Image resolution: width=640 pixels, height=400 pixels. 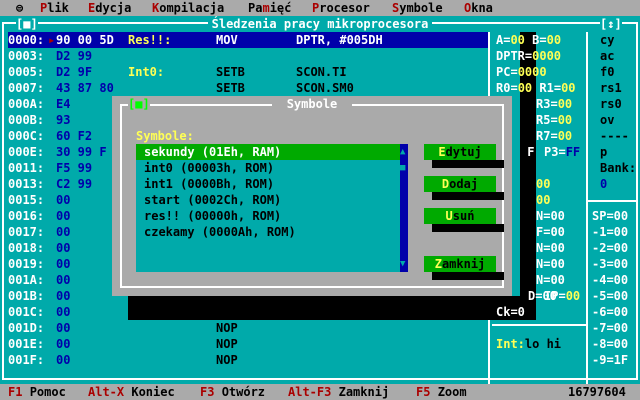 What do you see at coordinates (26, 152) in the screenshot?
I see `code-address: 000E:` at bounding box center [26, 152].